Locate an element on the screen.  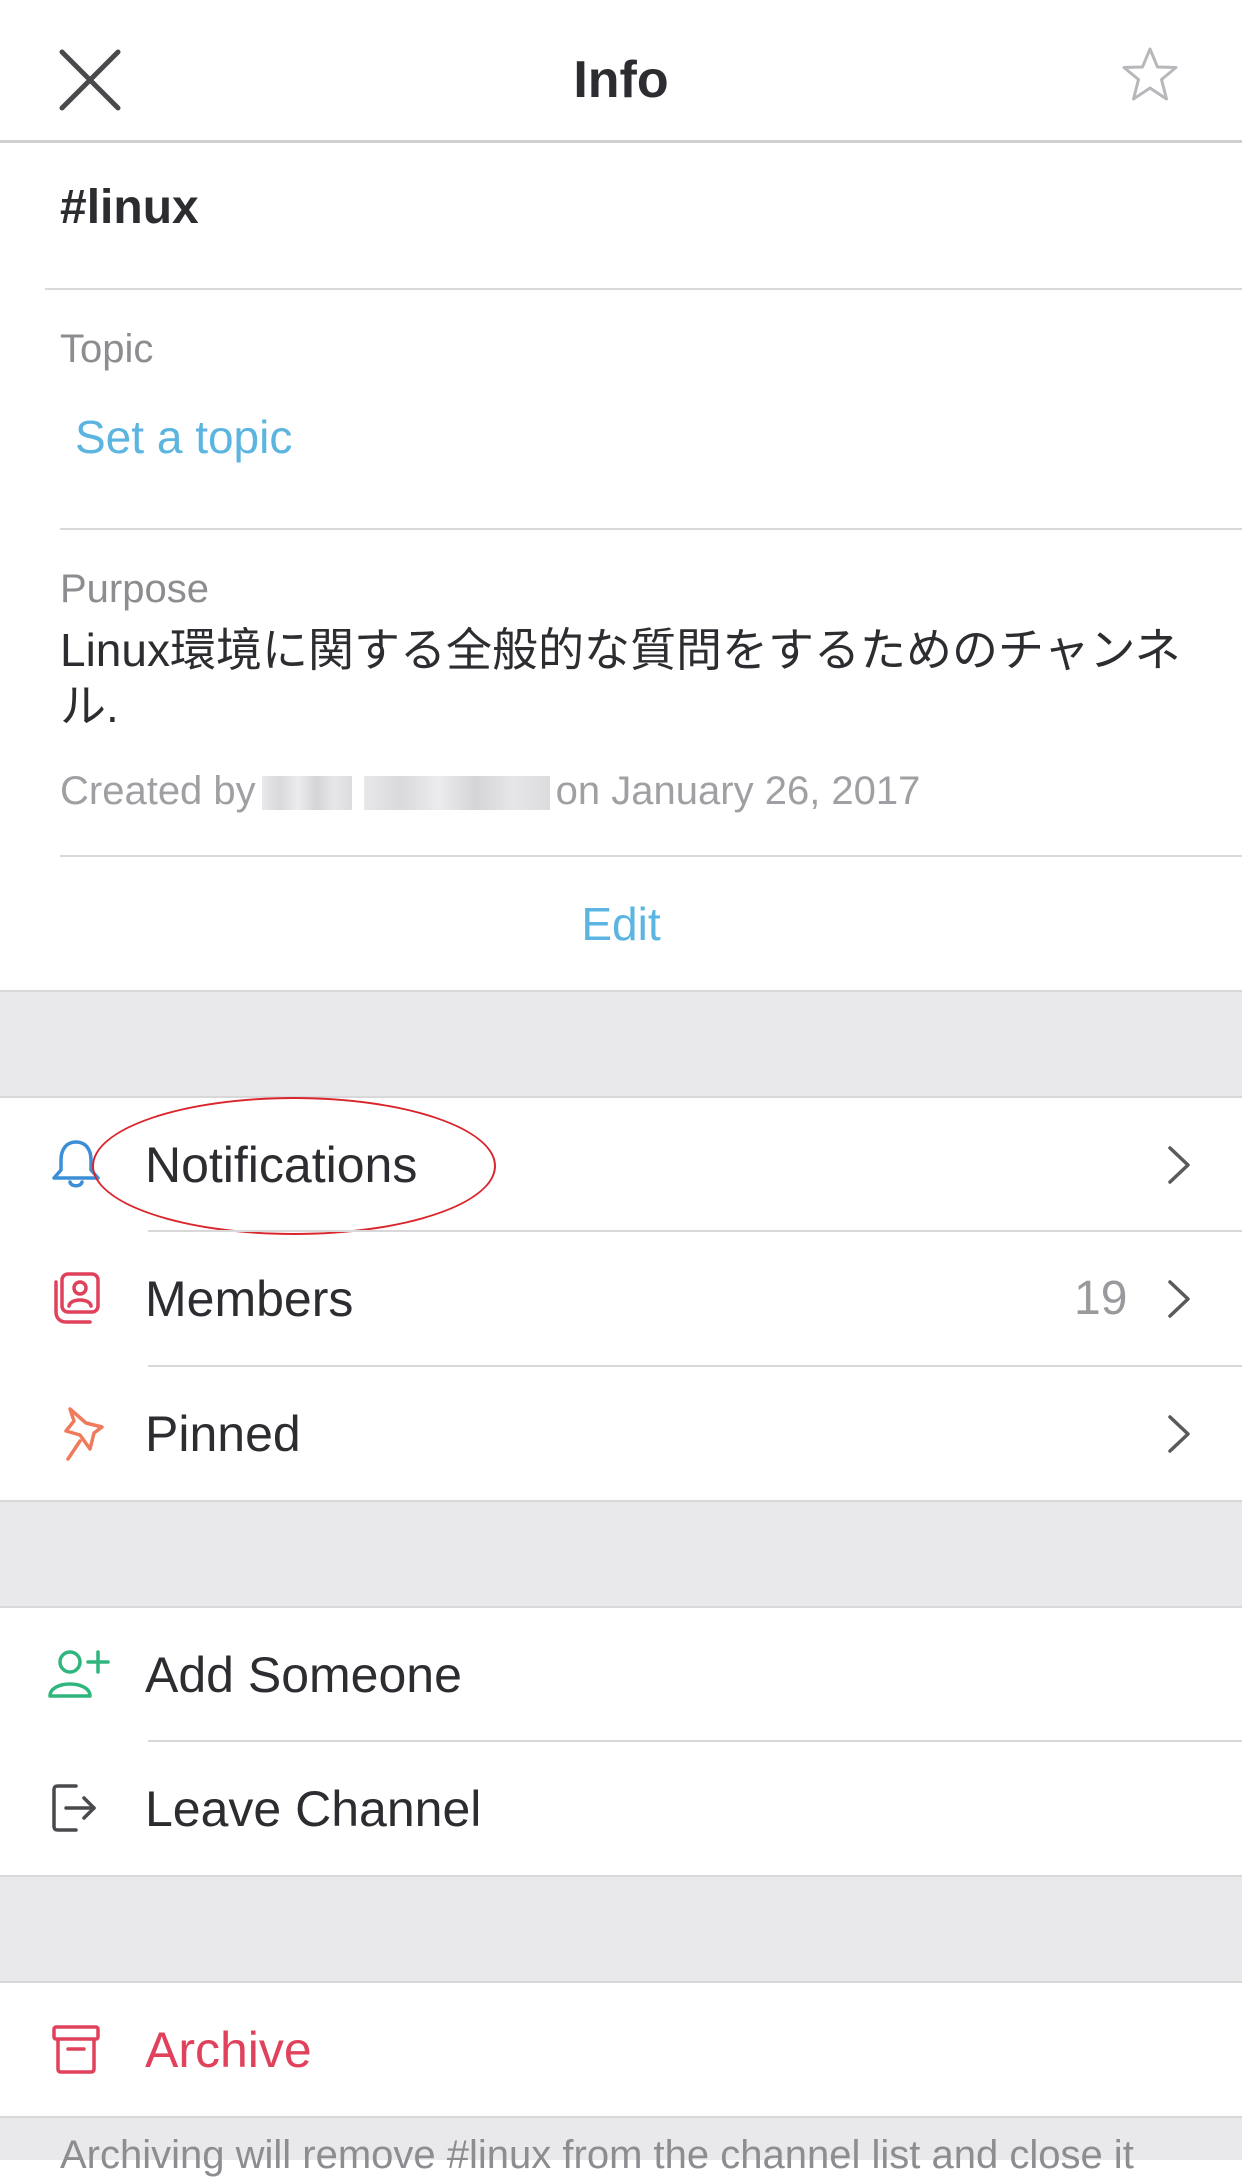
leave-channel-label: Leave Channel is located at coordinates (313, 1809).